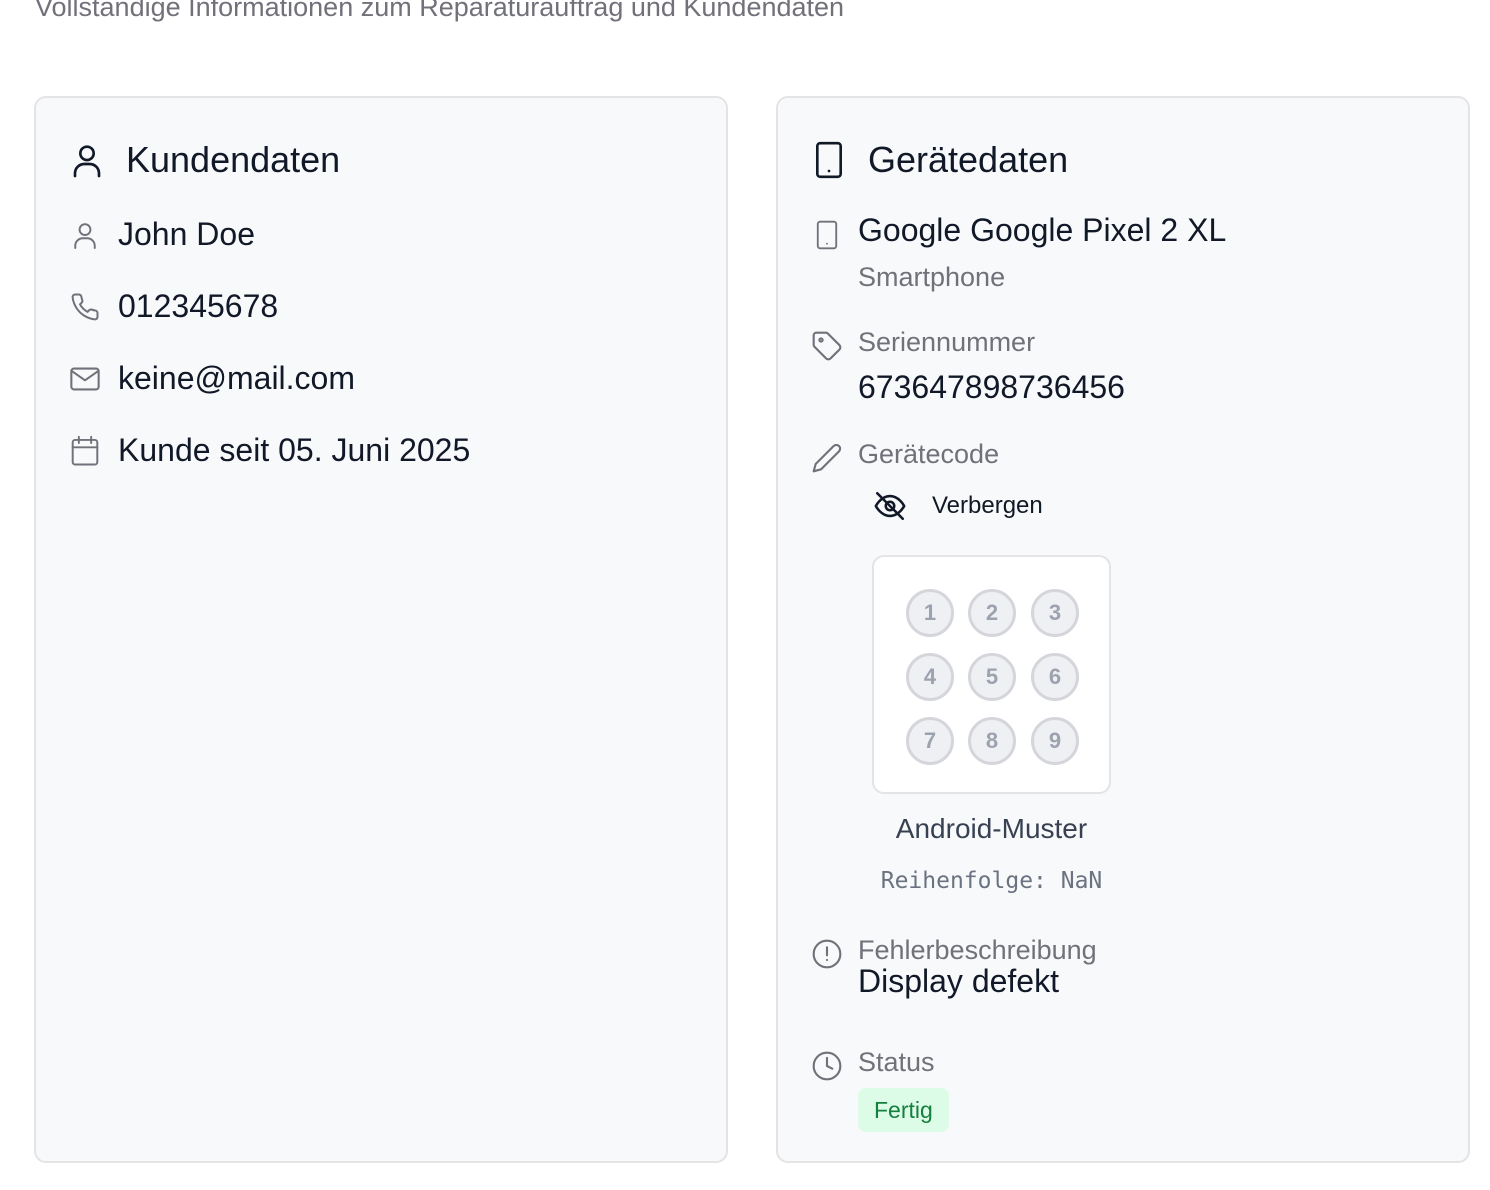  I want to click on eye-off-icon, so click(890, 506).